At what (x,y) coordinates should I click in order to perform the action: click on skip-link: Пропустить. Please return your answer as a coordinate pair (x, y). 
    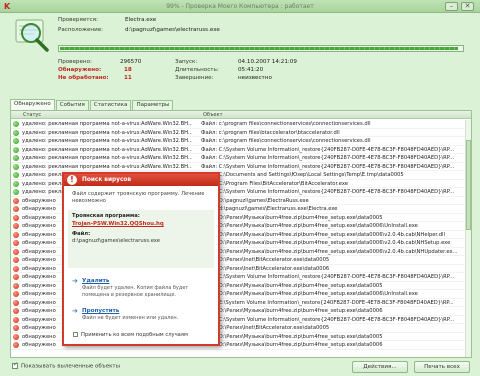
    Looking at the image, I should click on (146, 311).